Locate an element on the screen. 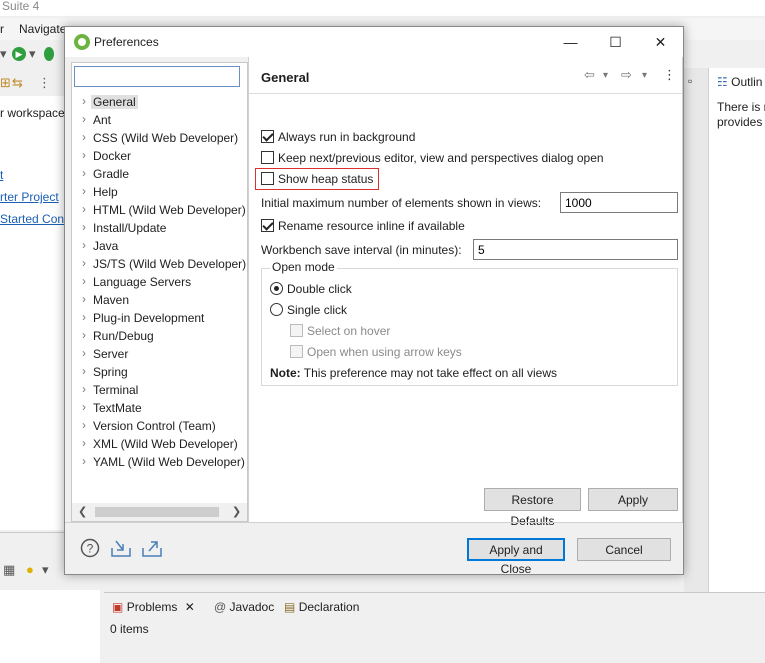  help-icon: ? is located at coordinates (90, 549).